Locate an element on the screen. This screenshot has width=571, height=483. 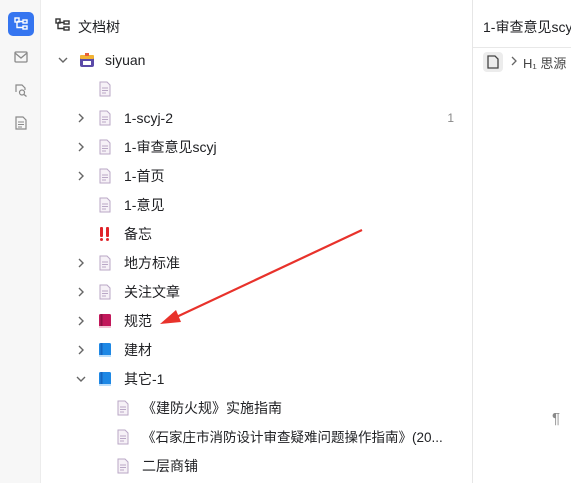
tree-item: 《建防火规》实施指南 is located at coordinates (256, 408).